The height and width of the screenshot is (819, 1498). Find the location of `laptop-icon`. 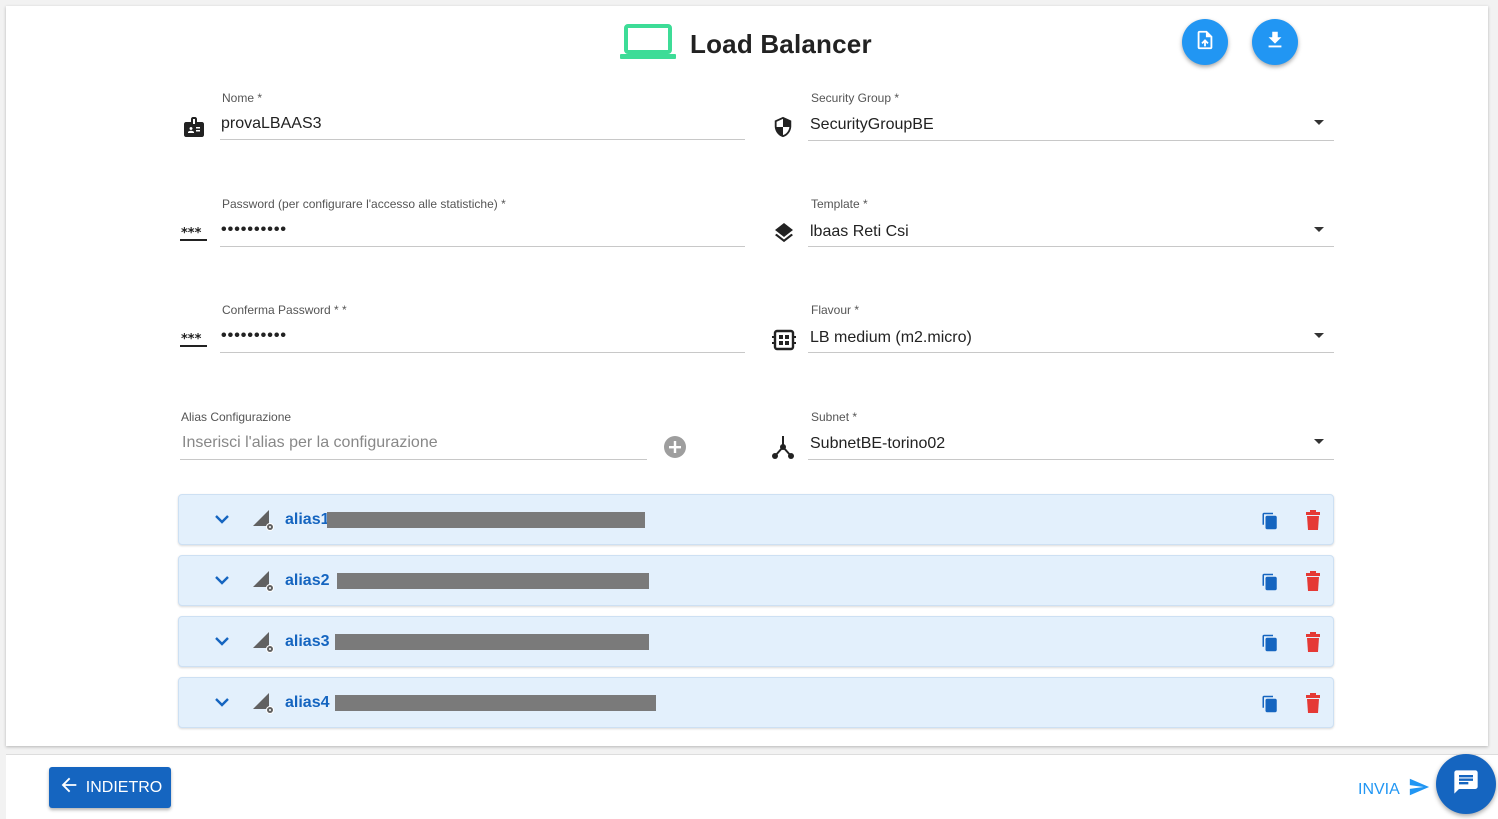

laptop-icon is located at coordinates (655, 44).